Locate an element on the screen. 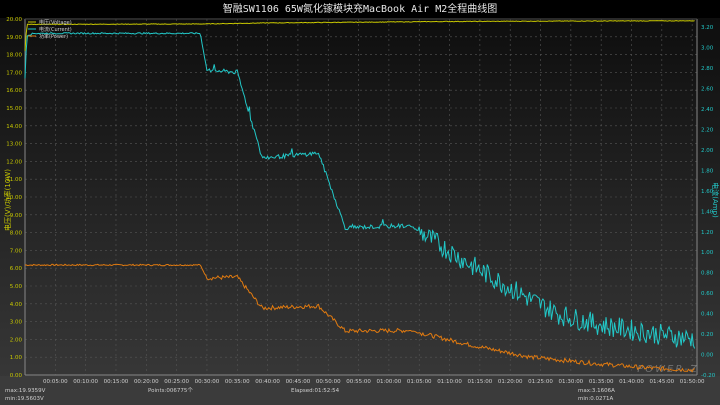 This screenshot has width=720, height=405. legend-label: 功率(Power) is located at coordinates (53, 36).